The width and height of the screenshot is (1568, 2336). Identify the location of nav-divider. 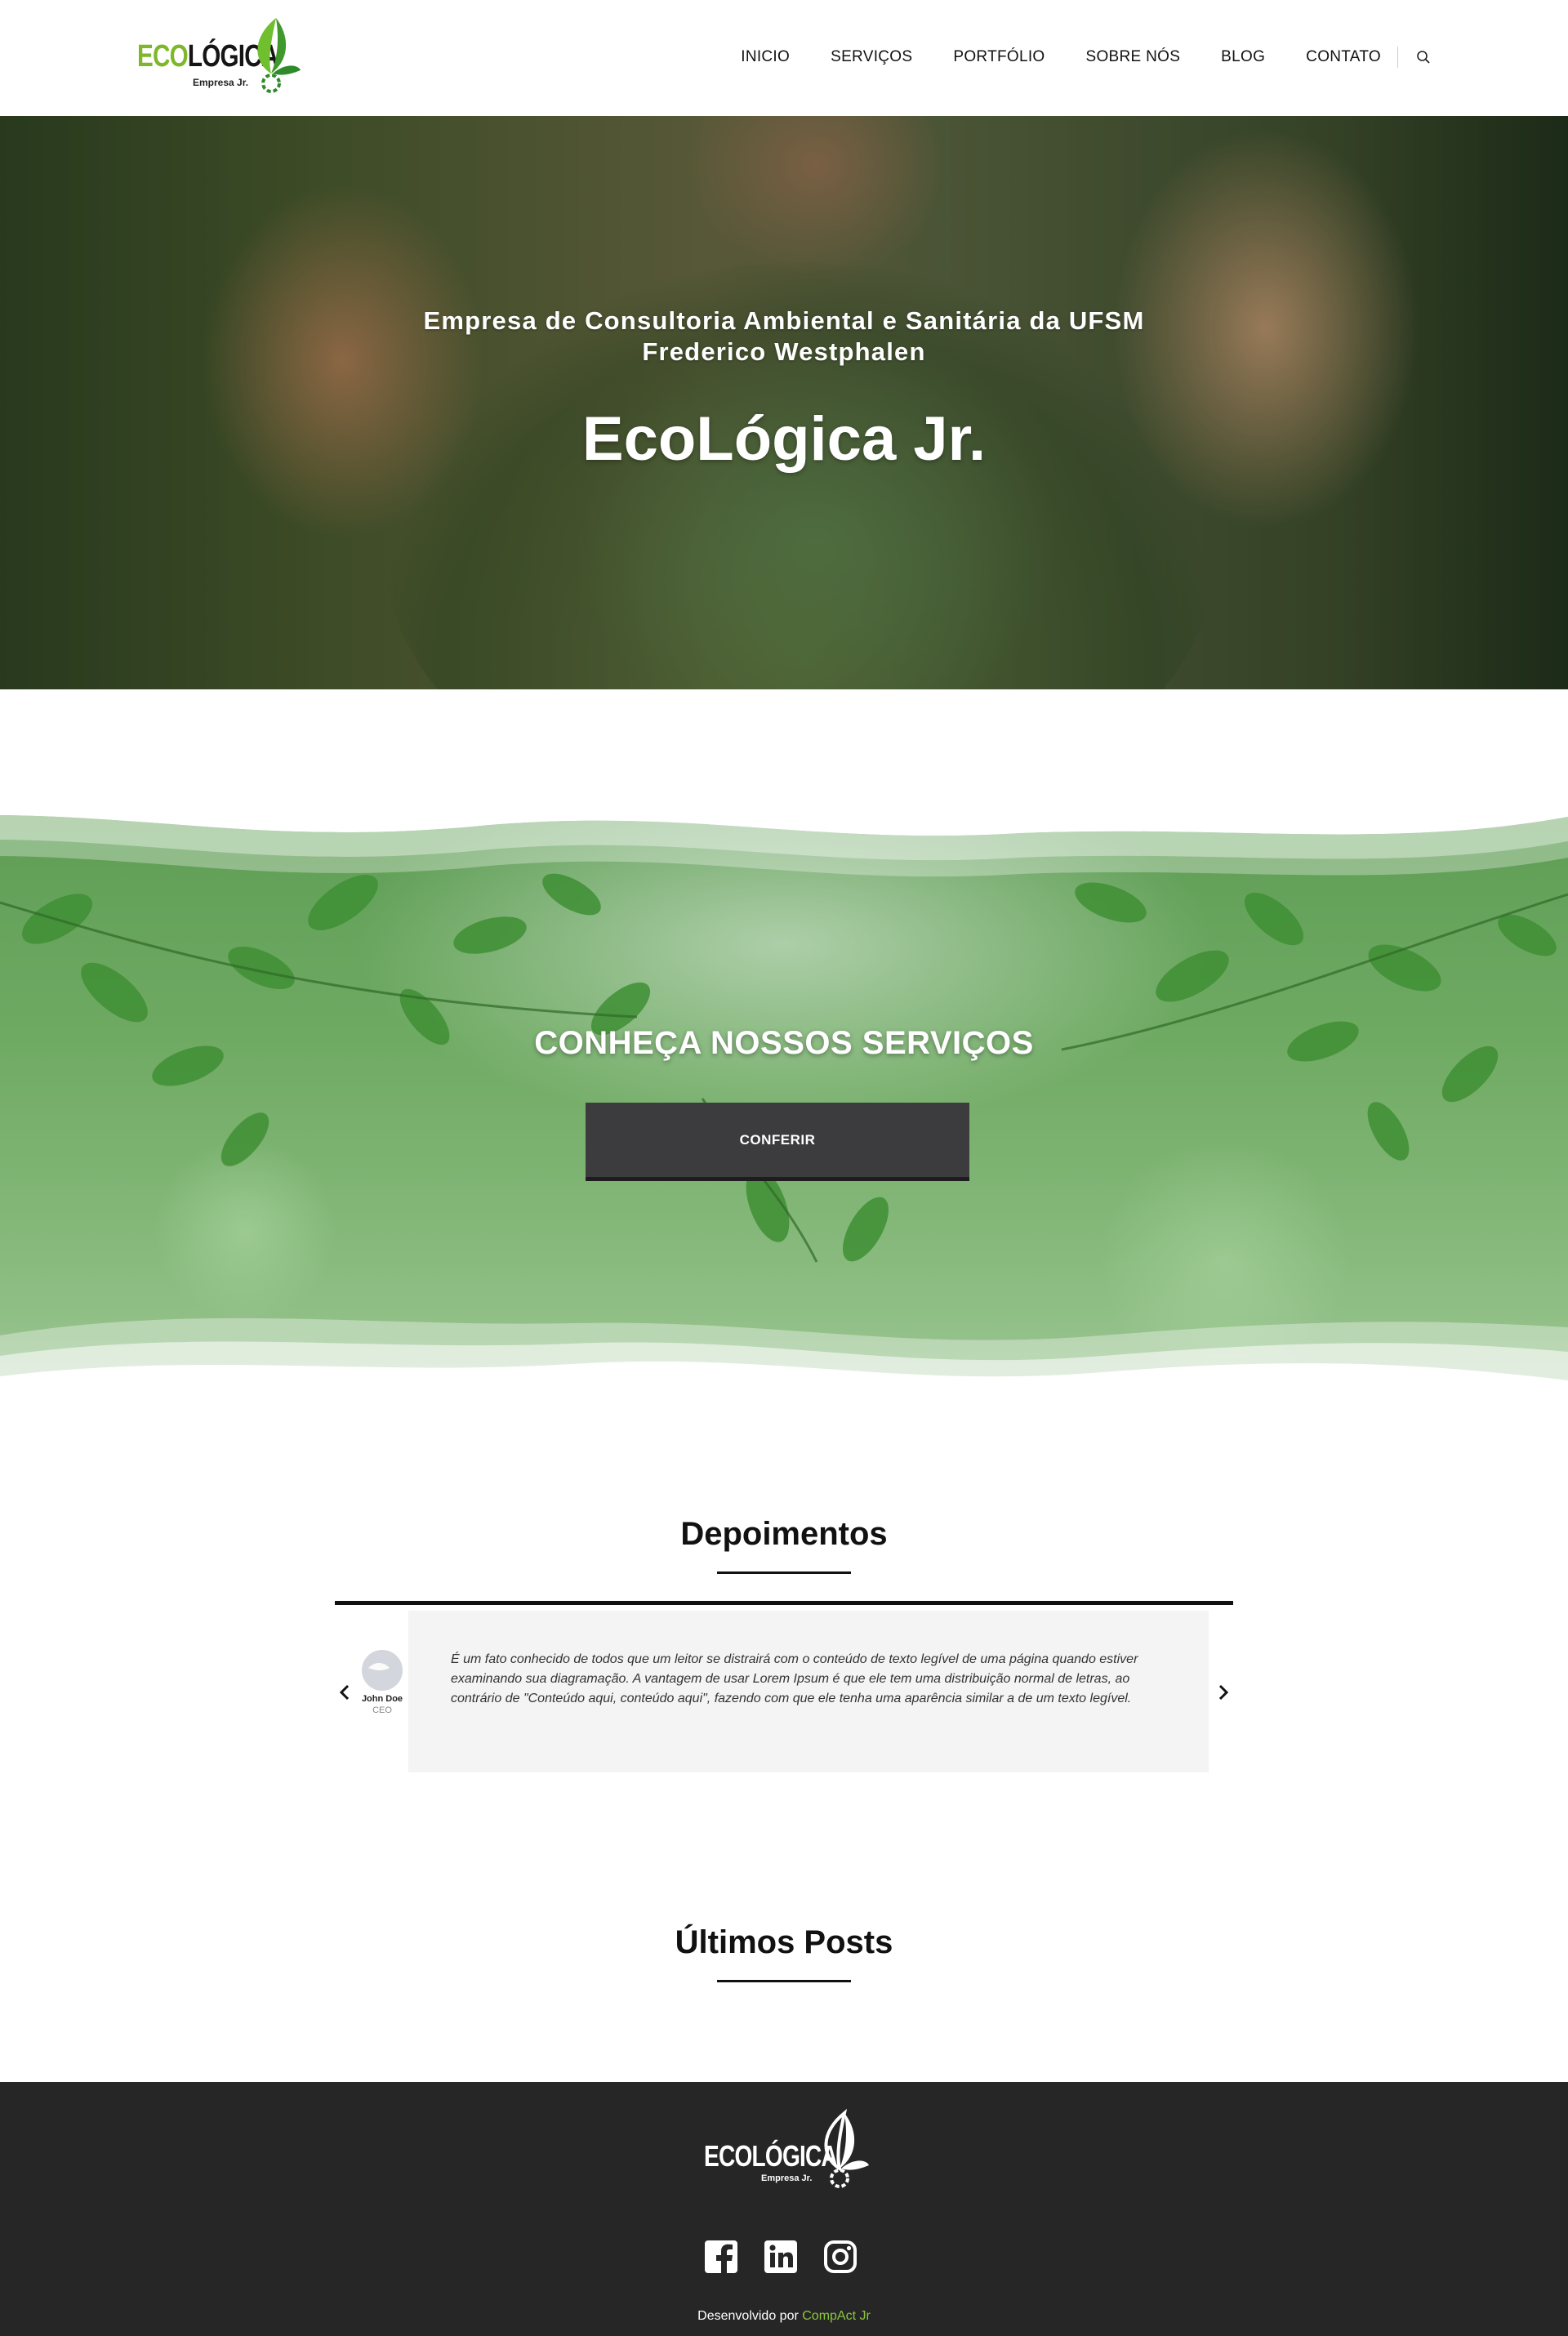
(1397, 57).